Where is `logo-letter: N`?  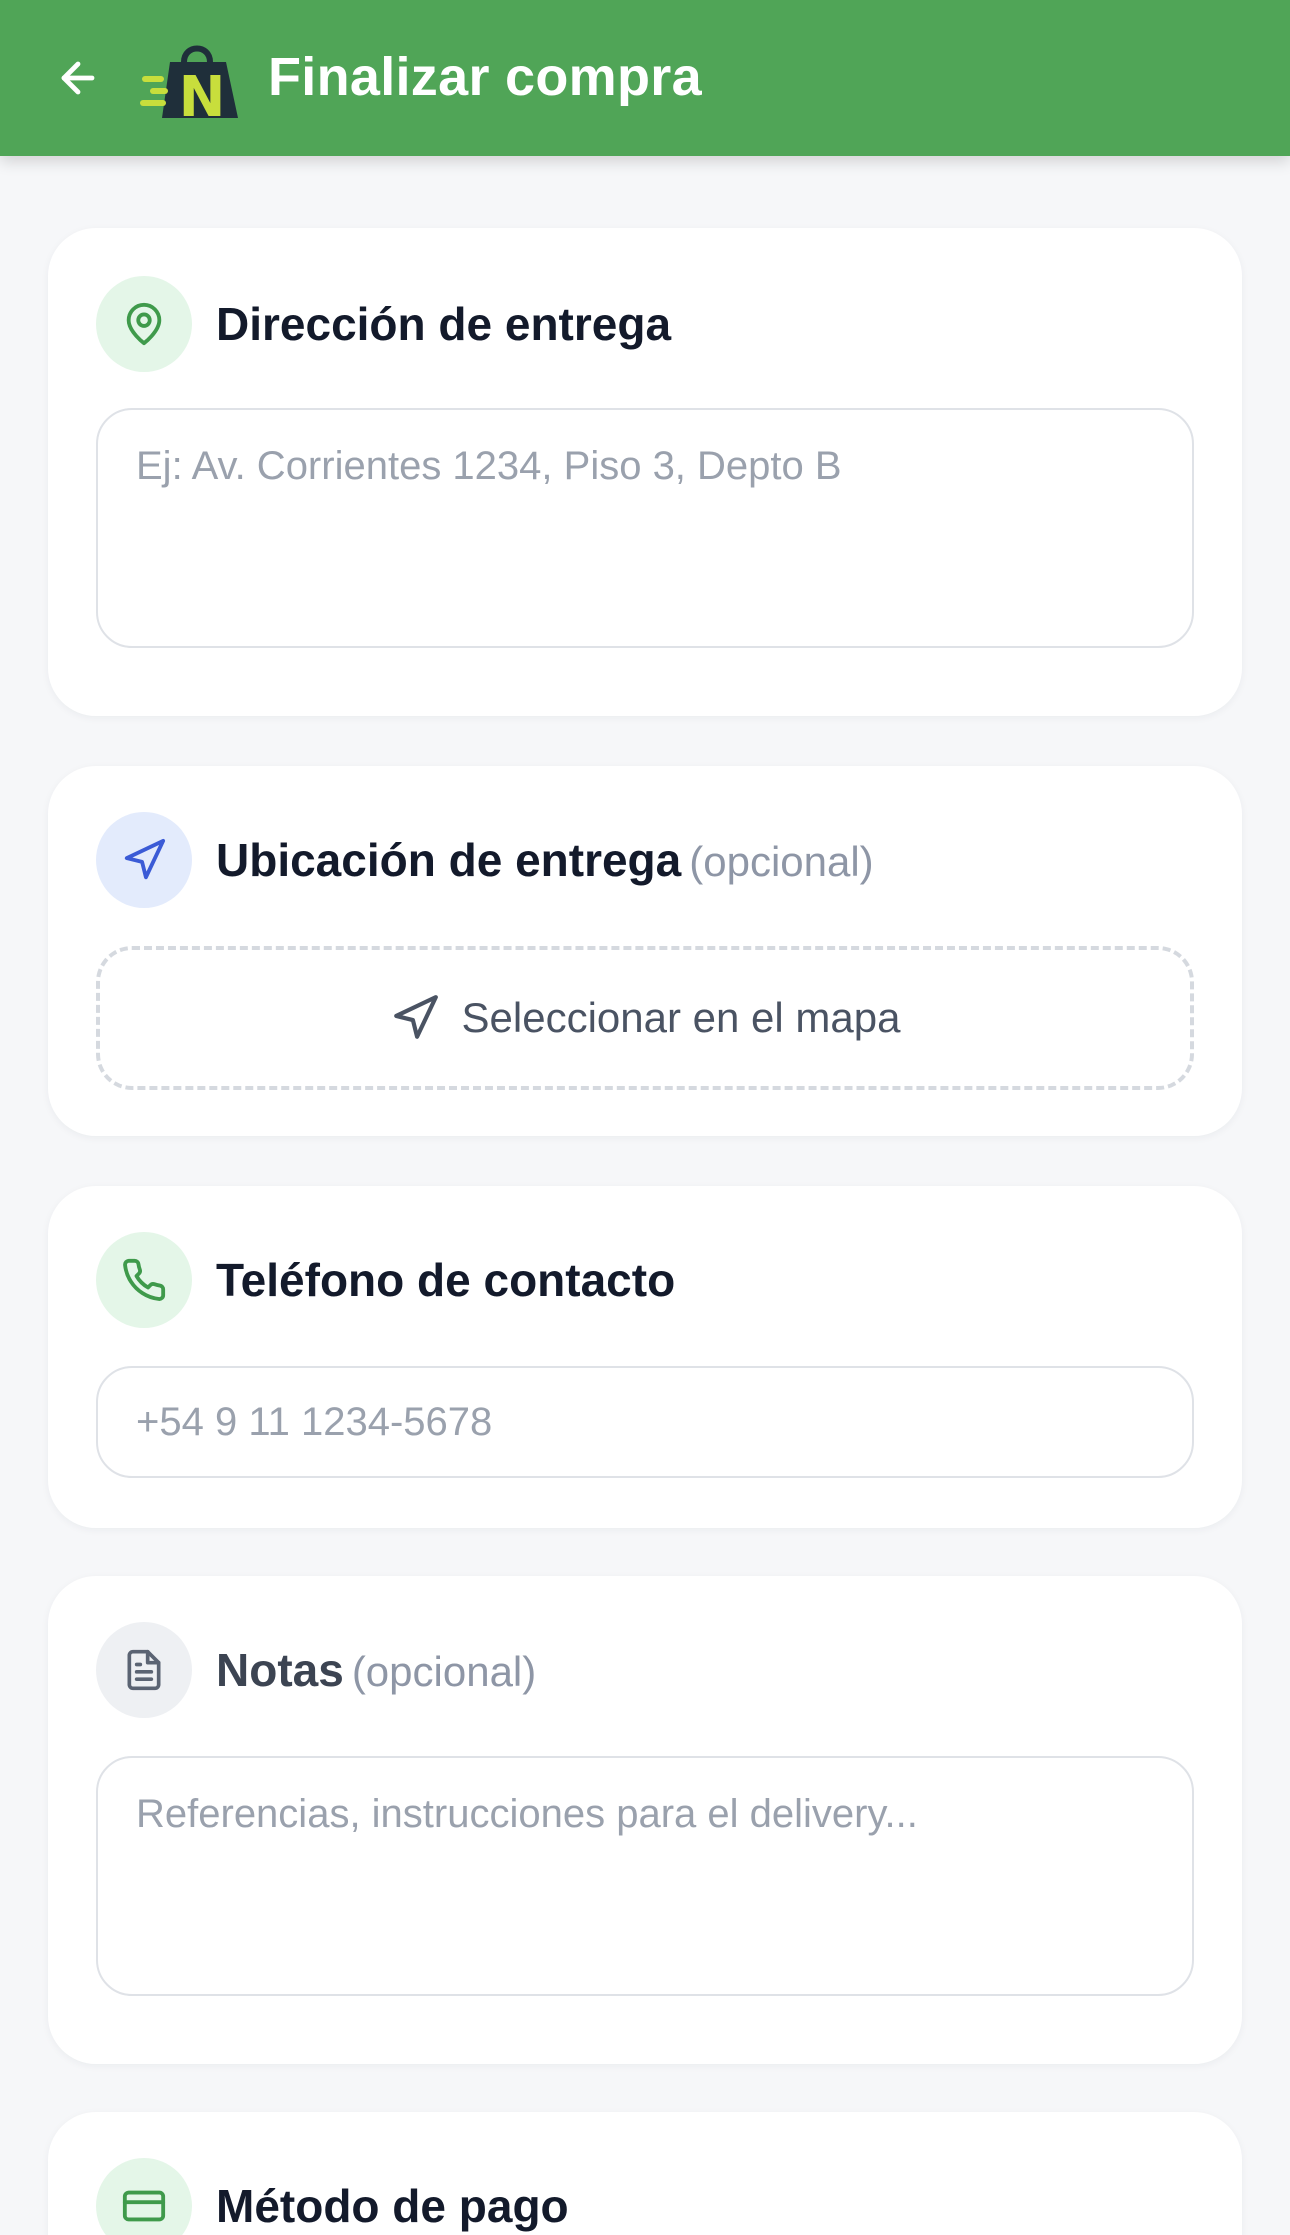
logo-letter: N is located at coordinates (202, 94).